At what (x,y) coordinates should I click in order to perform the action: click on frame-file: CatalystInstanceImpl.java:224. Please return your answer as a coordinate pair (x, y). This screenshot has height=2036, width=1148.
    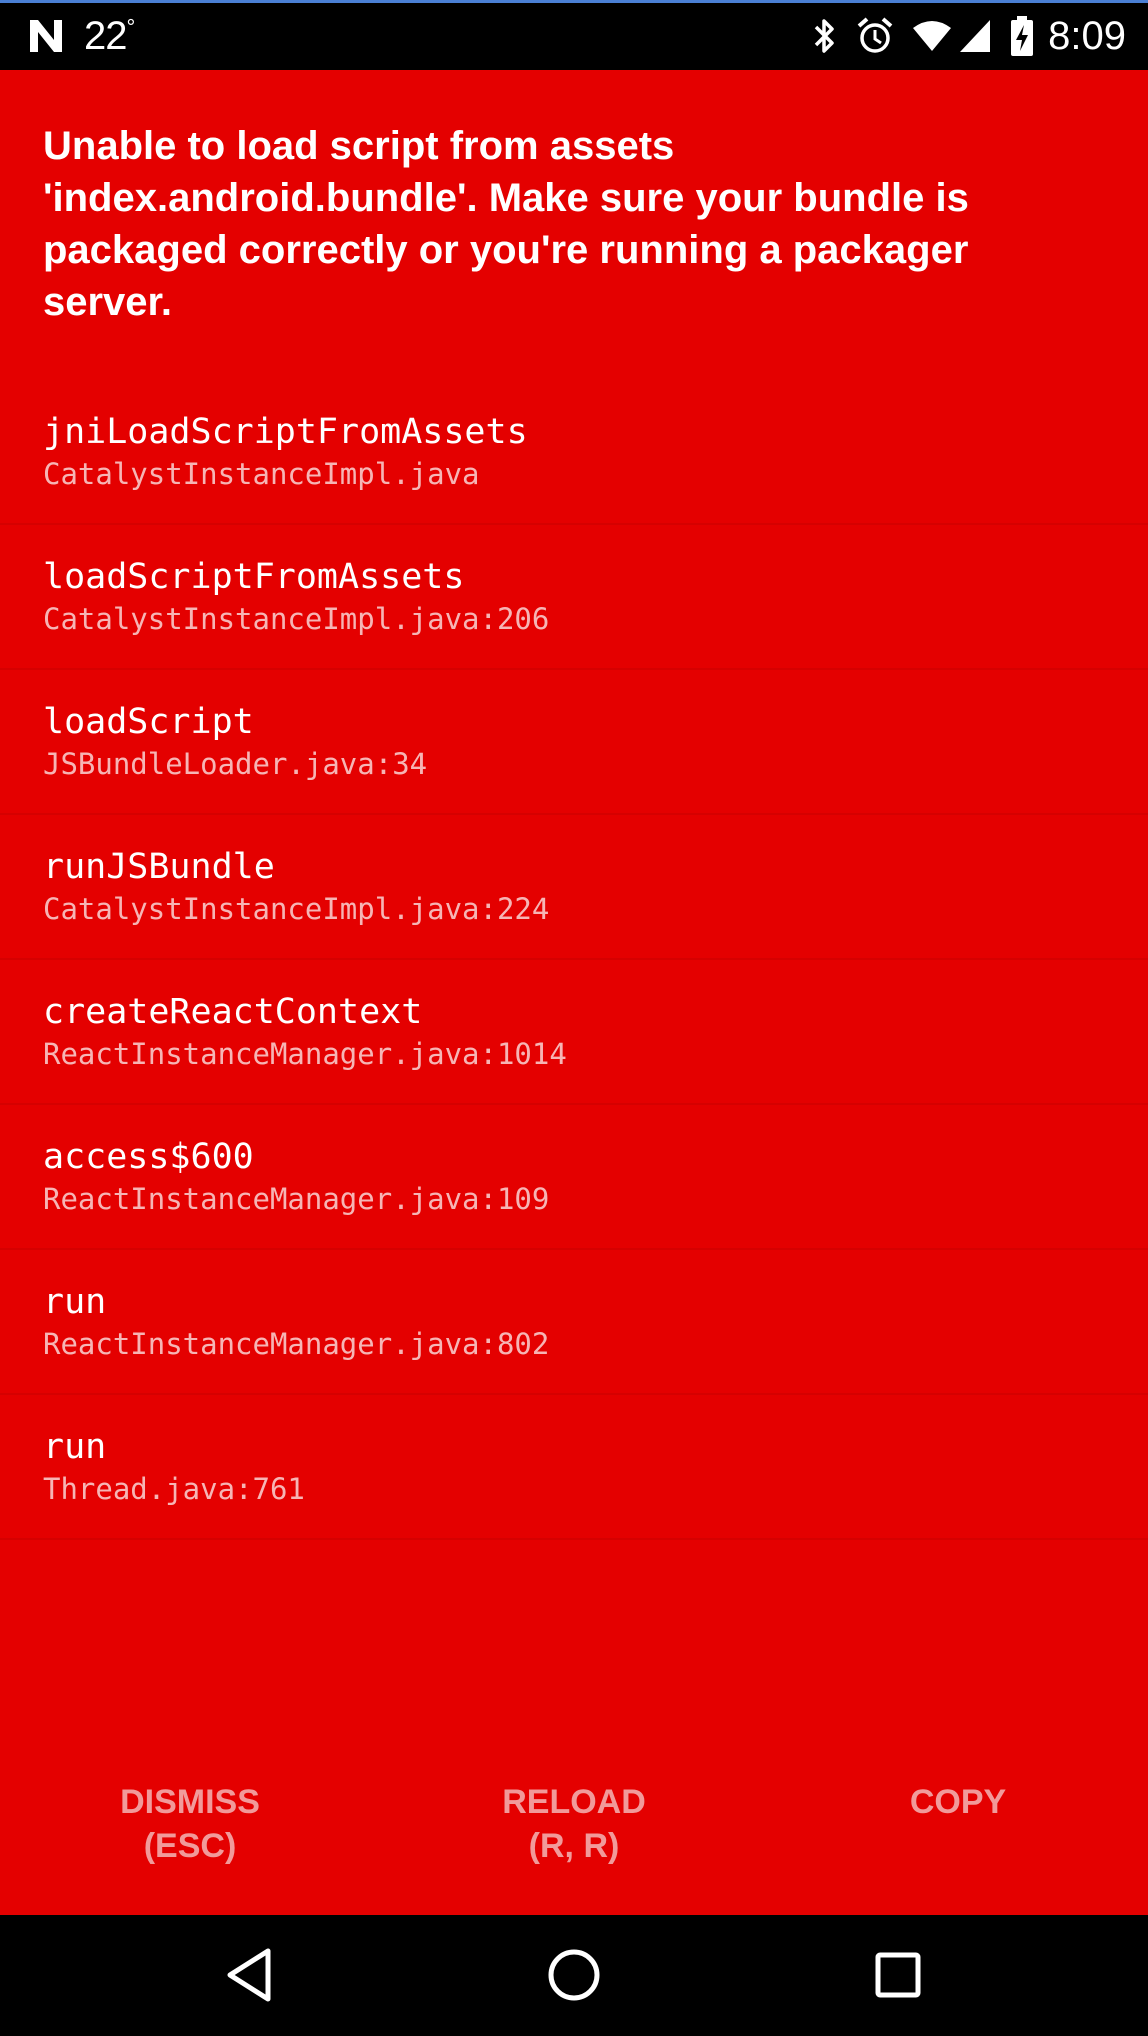
    Looking at the image, I should click on (296, 909).